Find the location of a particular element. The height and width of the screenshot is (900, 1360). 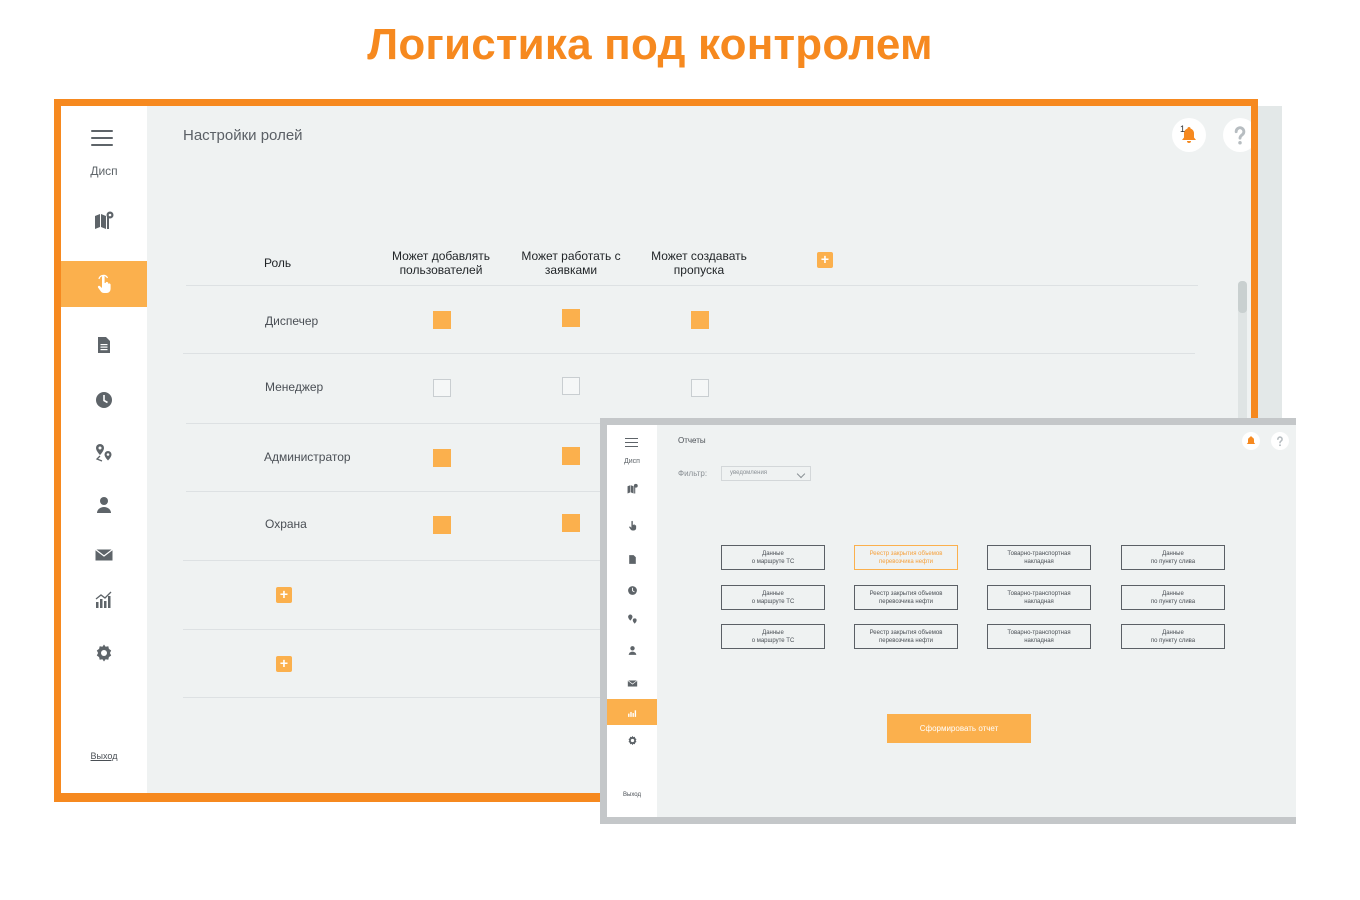

checkbox-security-requests is located at coordinates (571, 523).